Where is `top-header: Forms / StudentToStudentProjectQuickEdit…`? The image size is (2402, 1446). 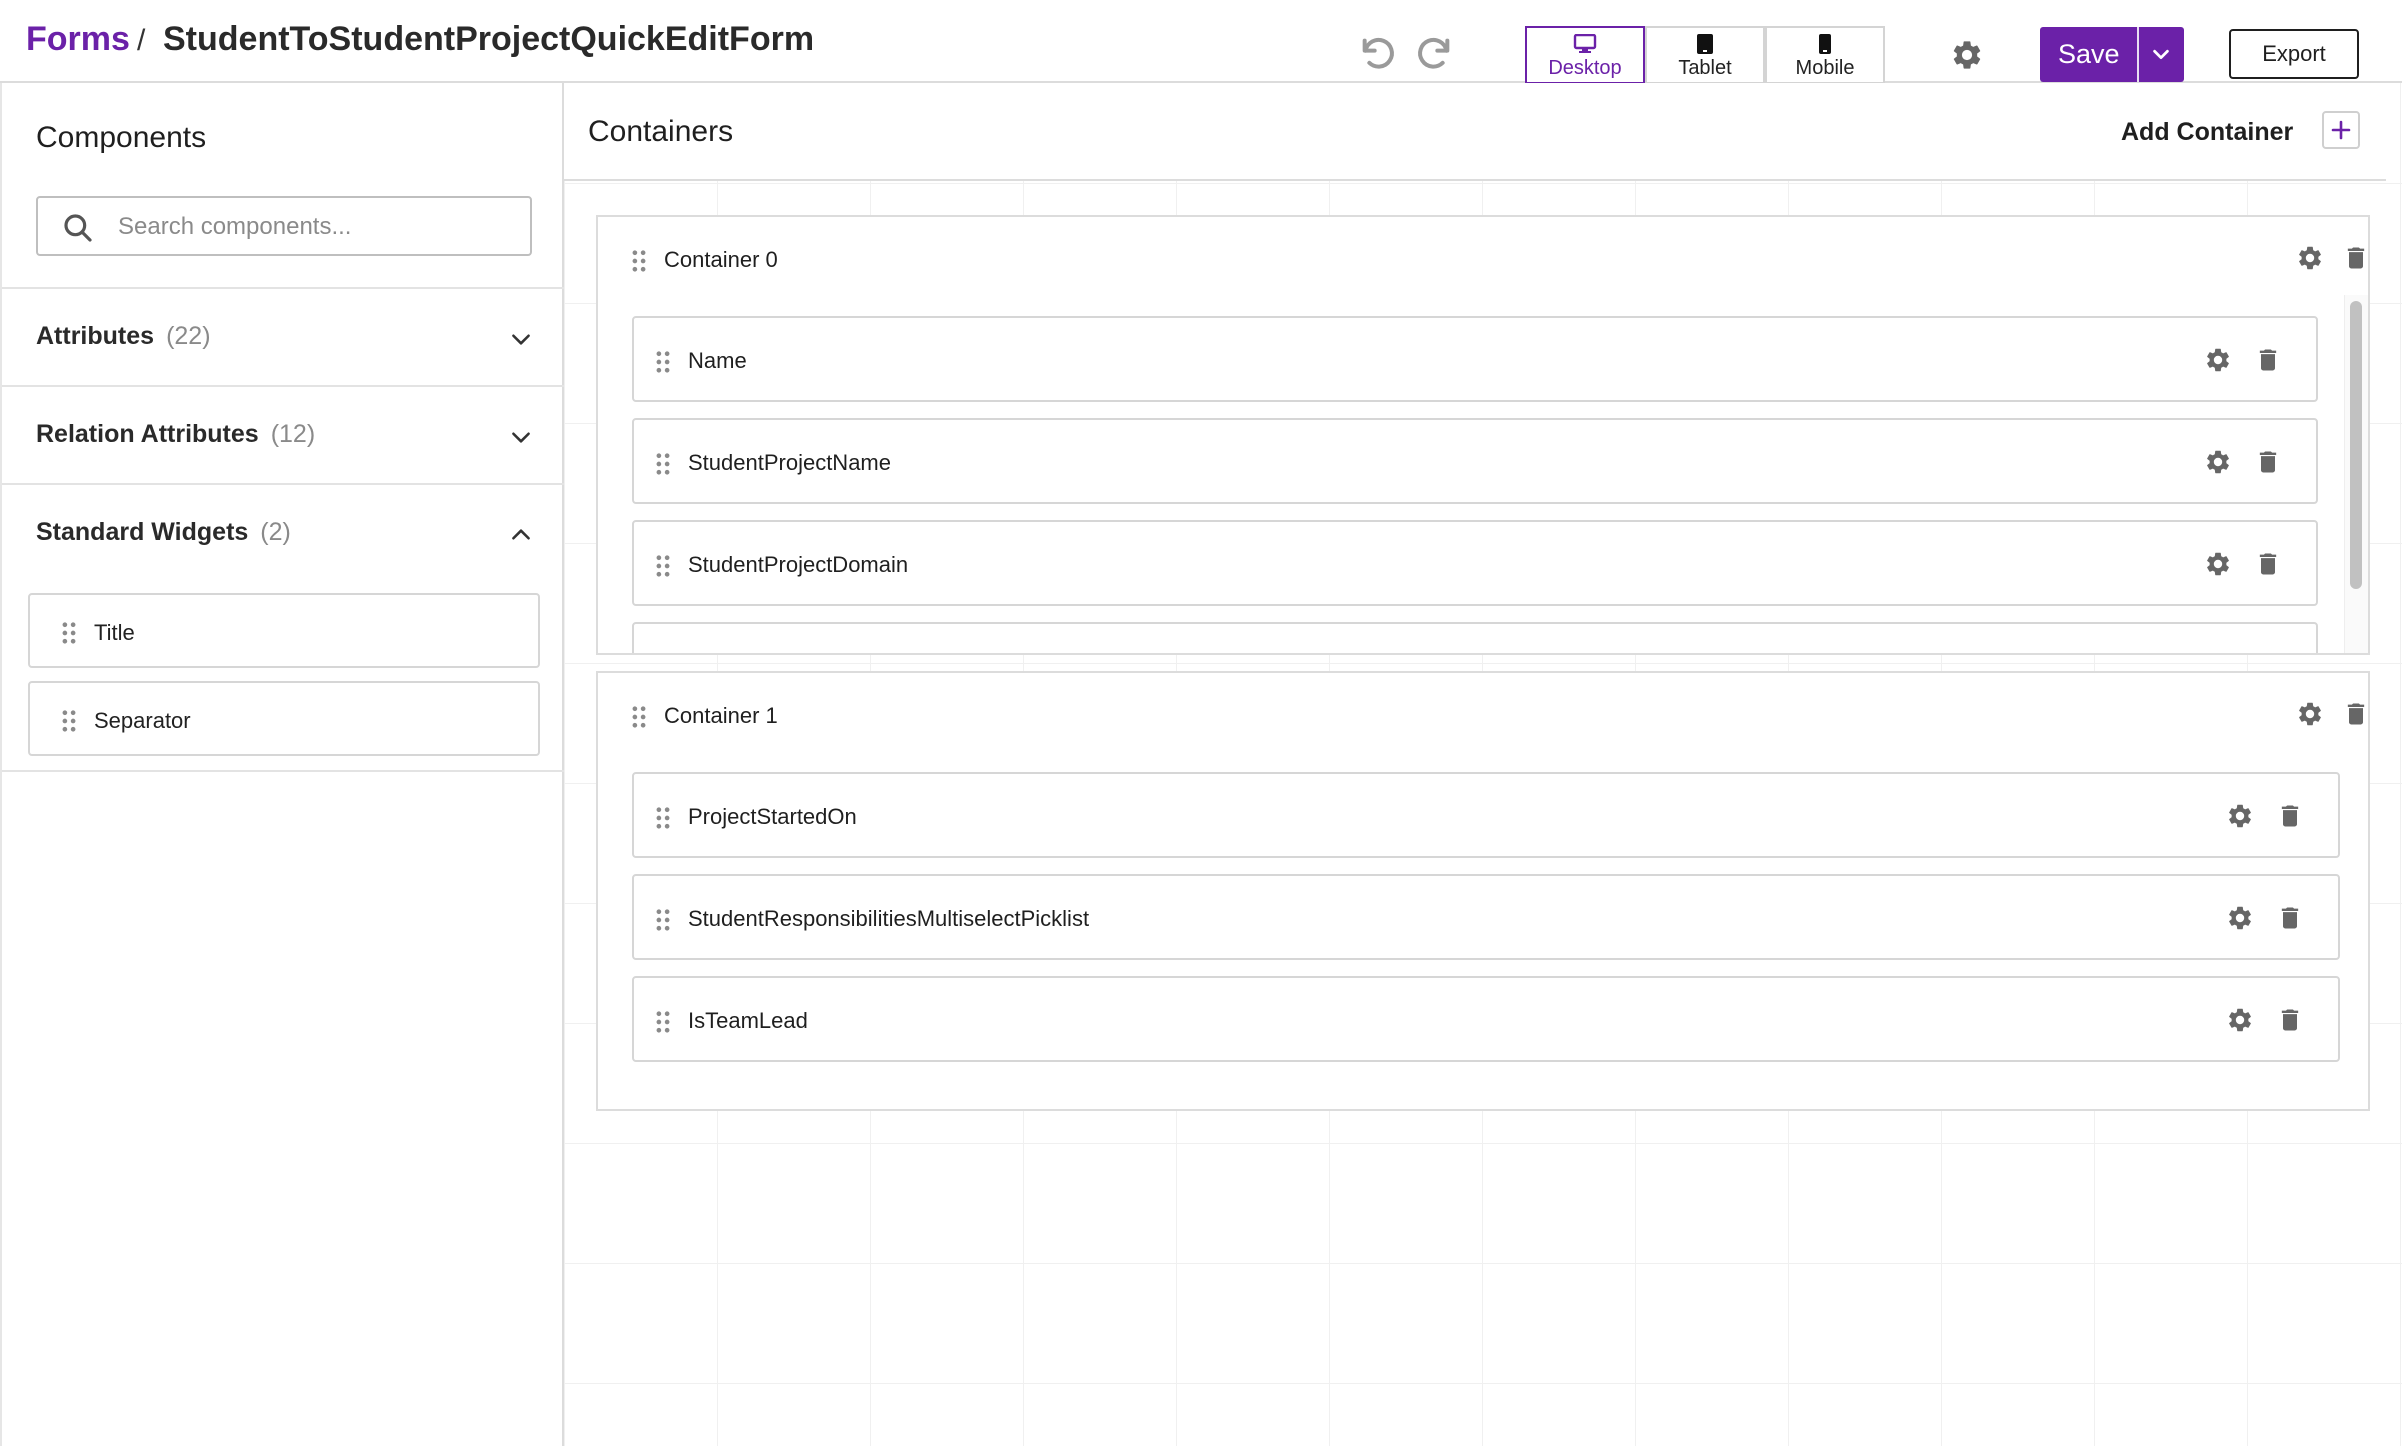 top-header: Forms / StudentToStudentProjectQuickEdit… is located at coordinates (1201, 42).